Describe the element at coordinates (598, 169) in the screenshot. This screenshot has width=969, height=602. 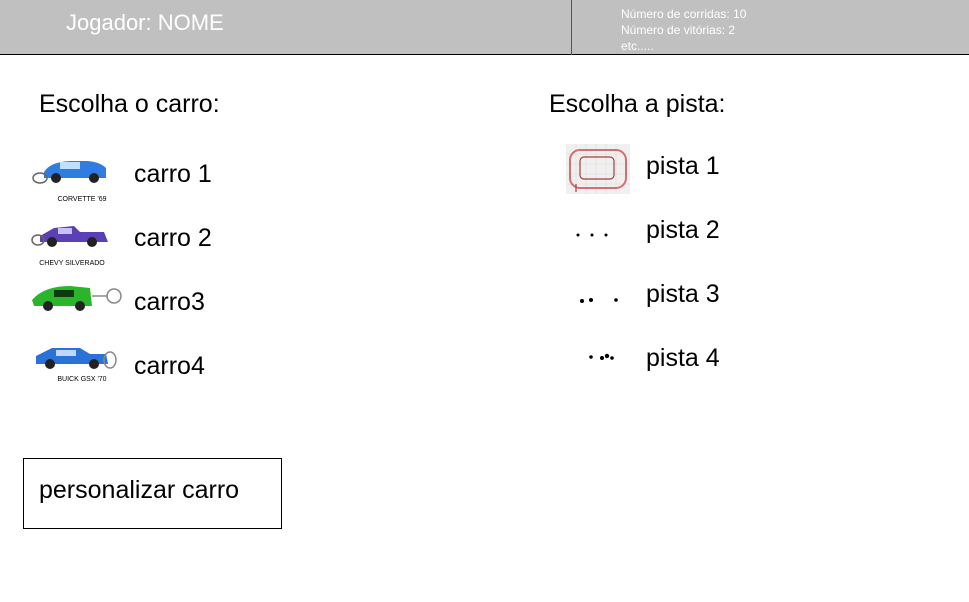
I see `track-1-icon` at that location.